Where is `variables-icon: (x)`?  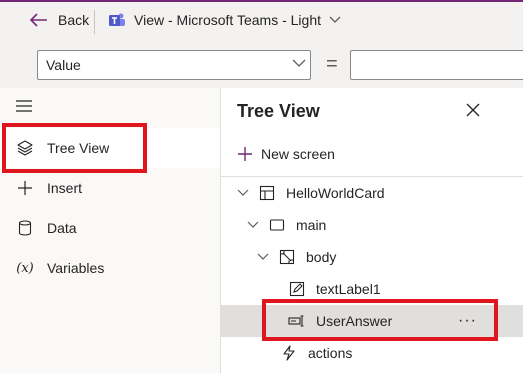 variables-icon: (x) is located at coordinates (25, 268).